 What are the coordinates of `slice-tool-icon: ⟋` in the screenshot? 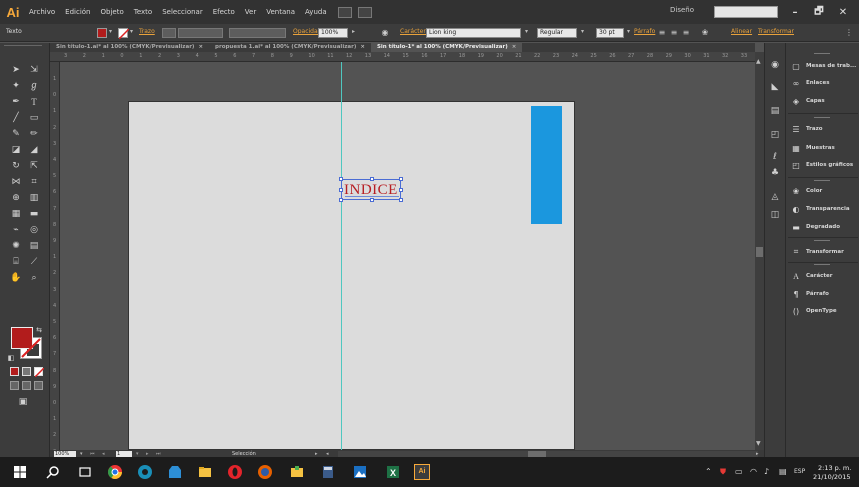 It's located at (34, 262).